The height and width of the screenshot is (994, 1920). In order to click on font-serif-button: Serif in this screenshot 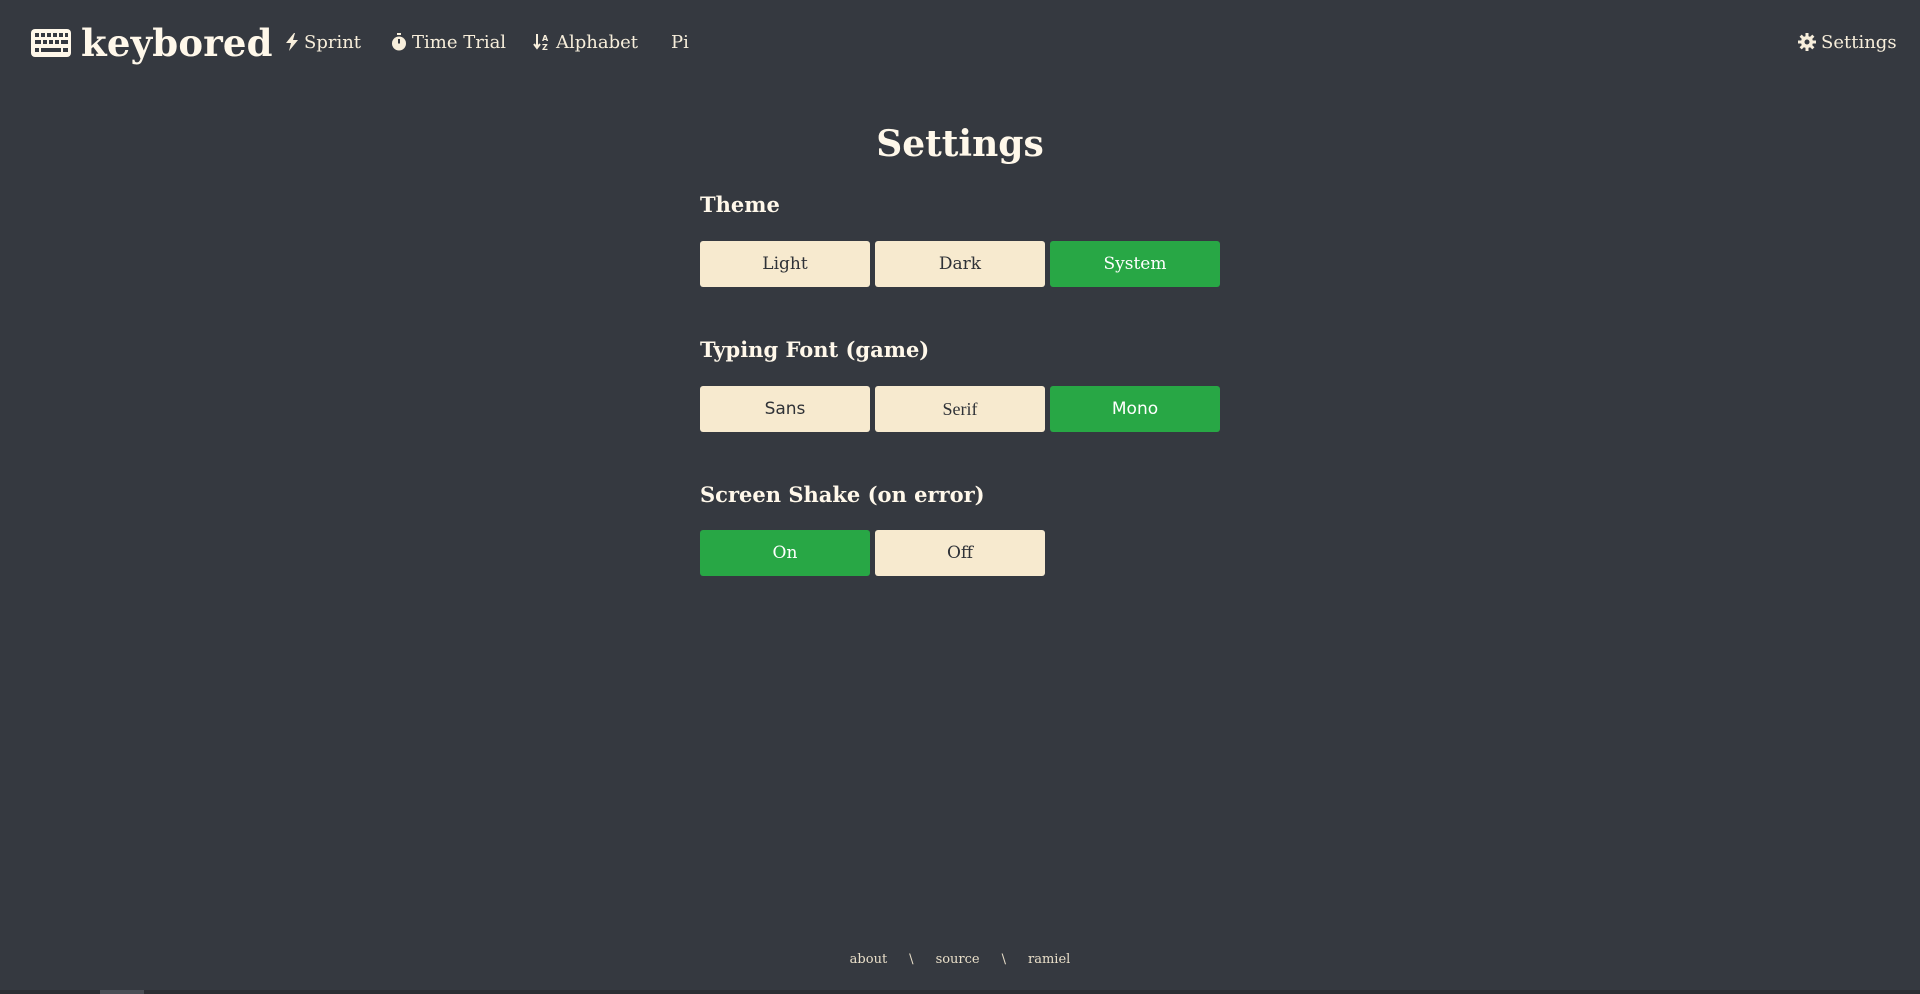, I will do `click(960, 409)`.